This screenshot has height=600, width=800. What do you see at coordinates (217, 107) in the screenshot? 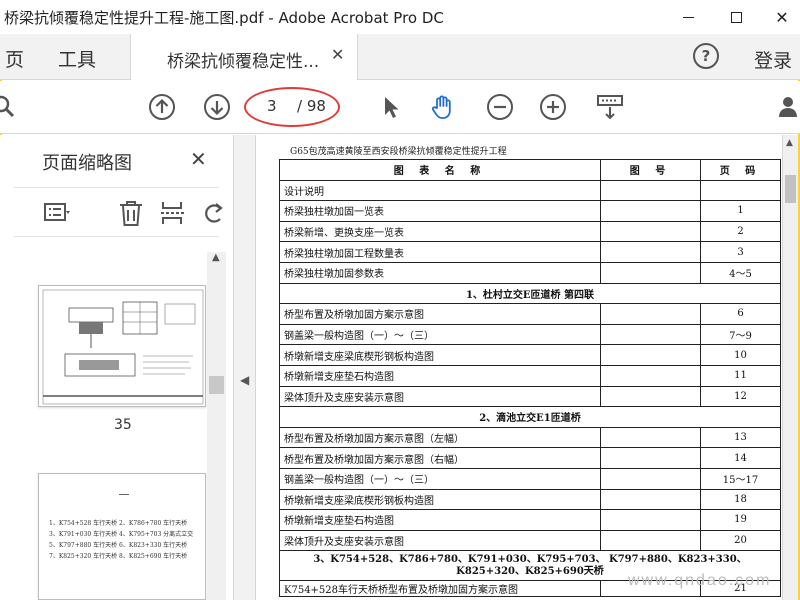
I see `page-down-icon` at bounding box center [217, 107].